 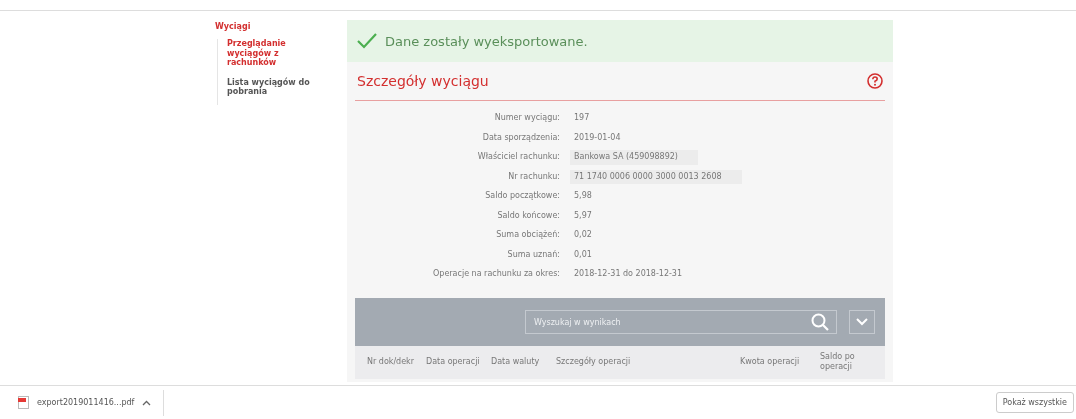 I want to click on chevron-down-icon, so click(x=862, y=321).